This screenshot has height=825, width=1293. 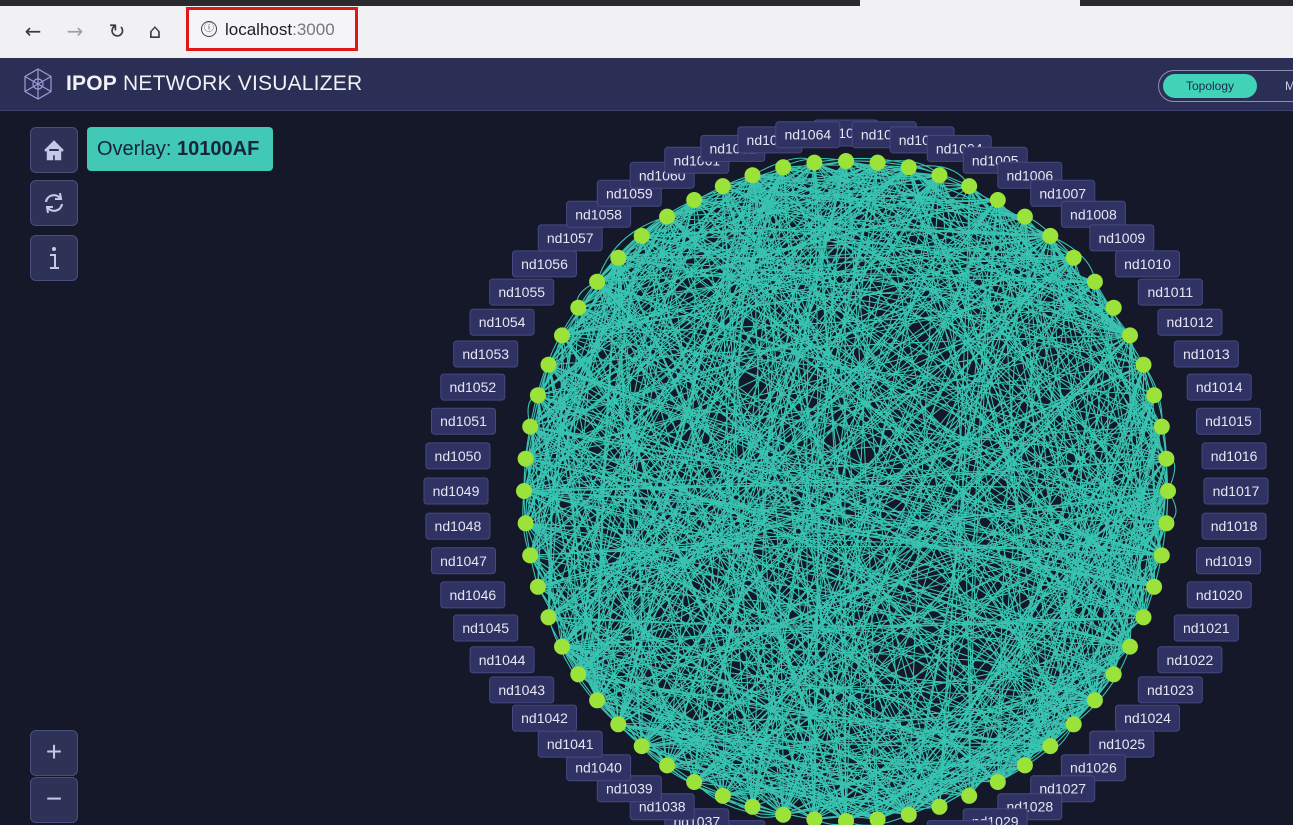 What do you see at coordinates (544, 264) in the screenshot?
I see `node-label: nd1056` at bounding box center [544, 264].